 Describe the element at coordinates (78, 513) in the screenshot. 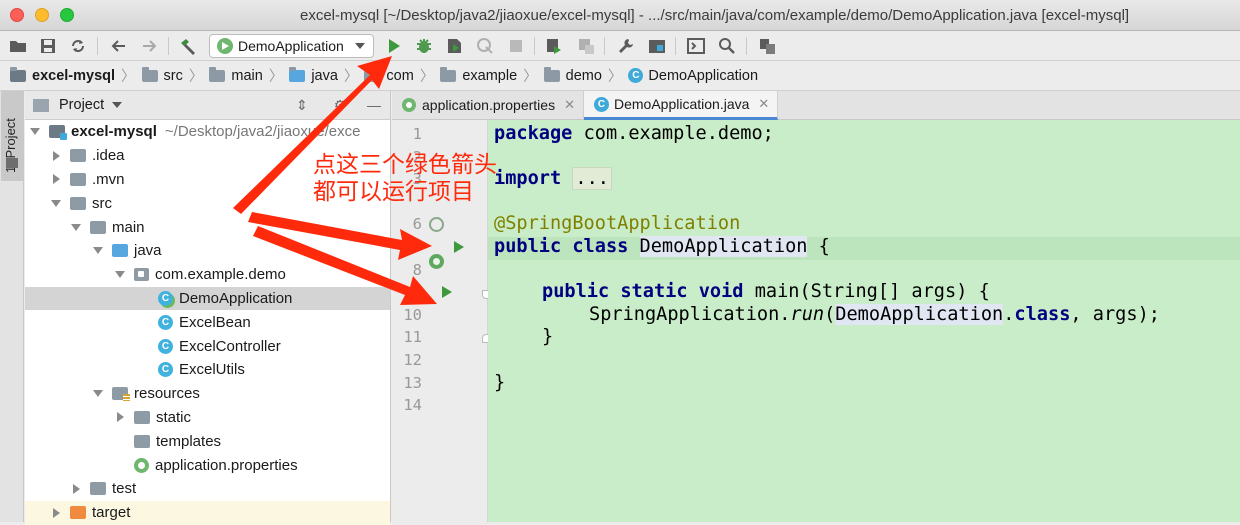

I see `excluded-folder-icon` at that location.